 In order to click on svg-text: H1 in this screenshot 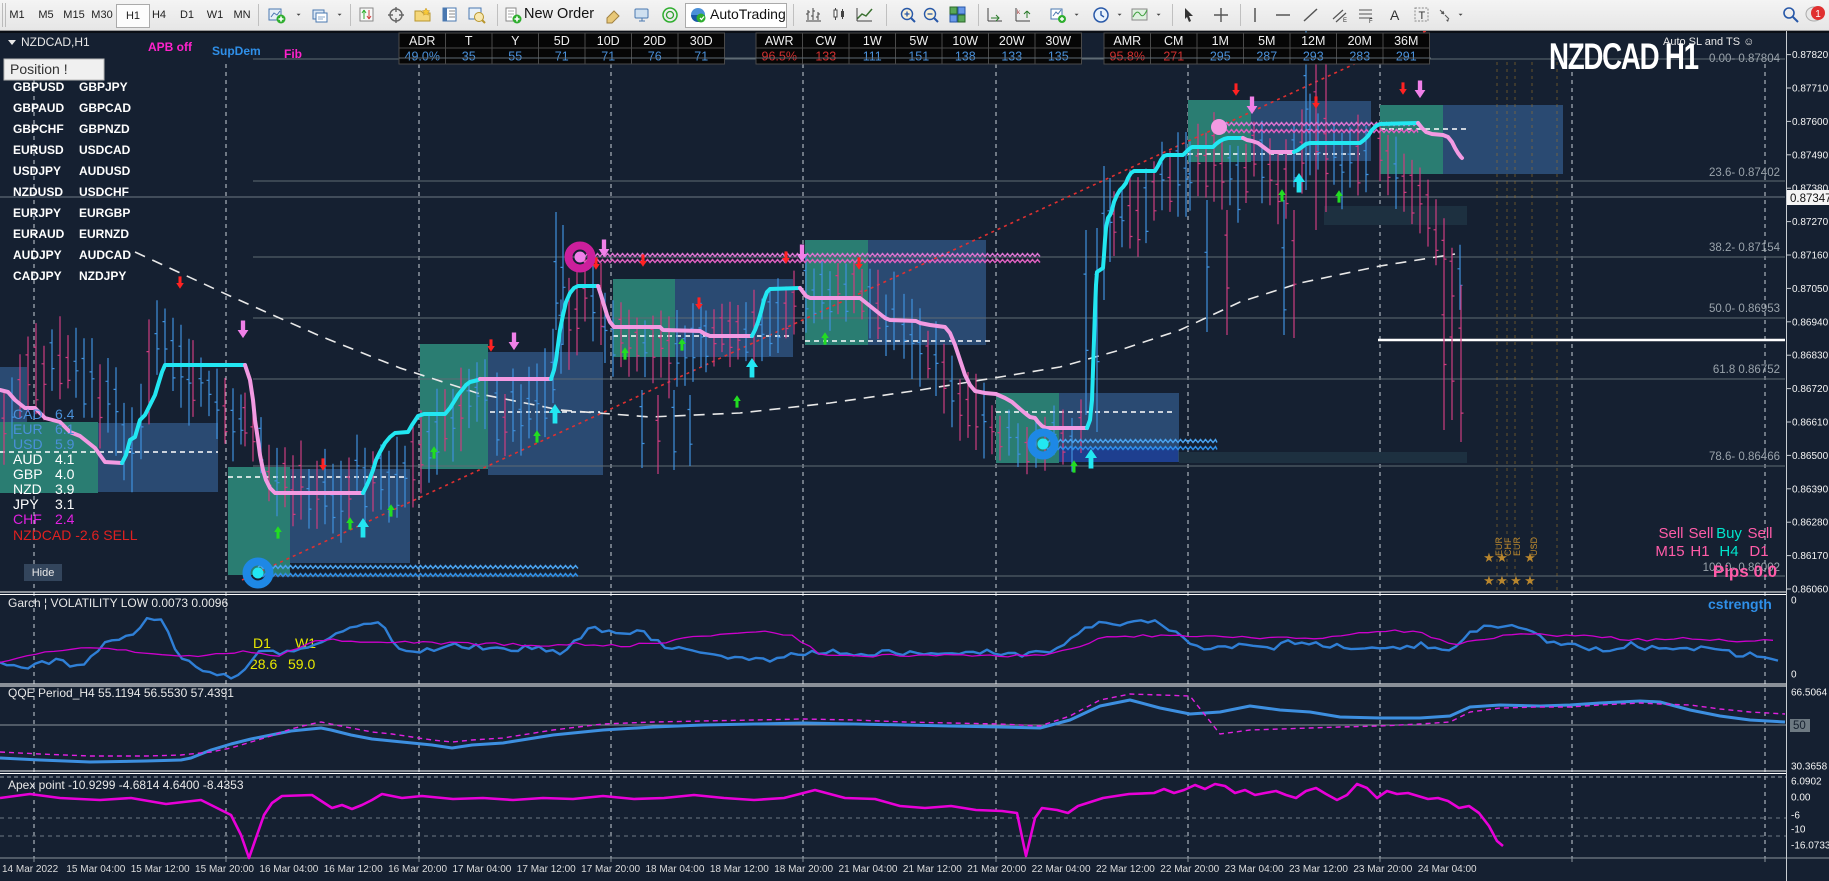, I will do `click(1699, 551)`.